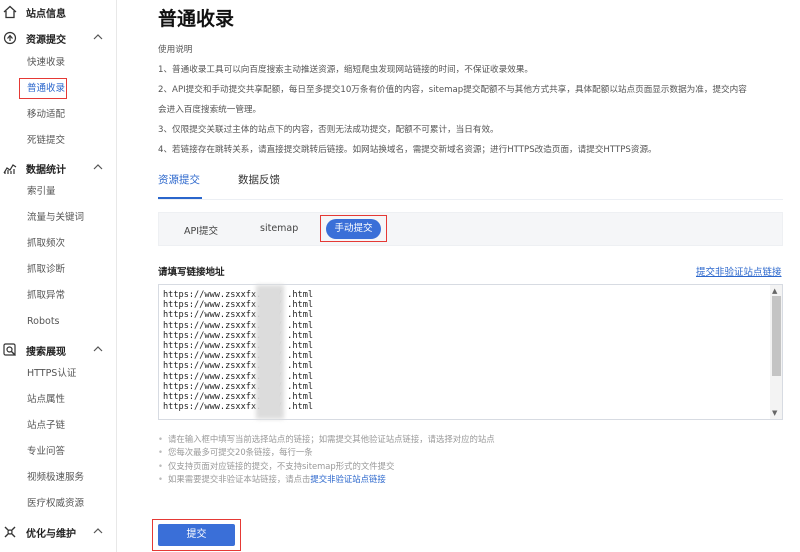 The image size is (800, 552). I want to click on sidebar-group-label: 资源提交, so click(46, 40).